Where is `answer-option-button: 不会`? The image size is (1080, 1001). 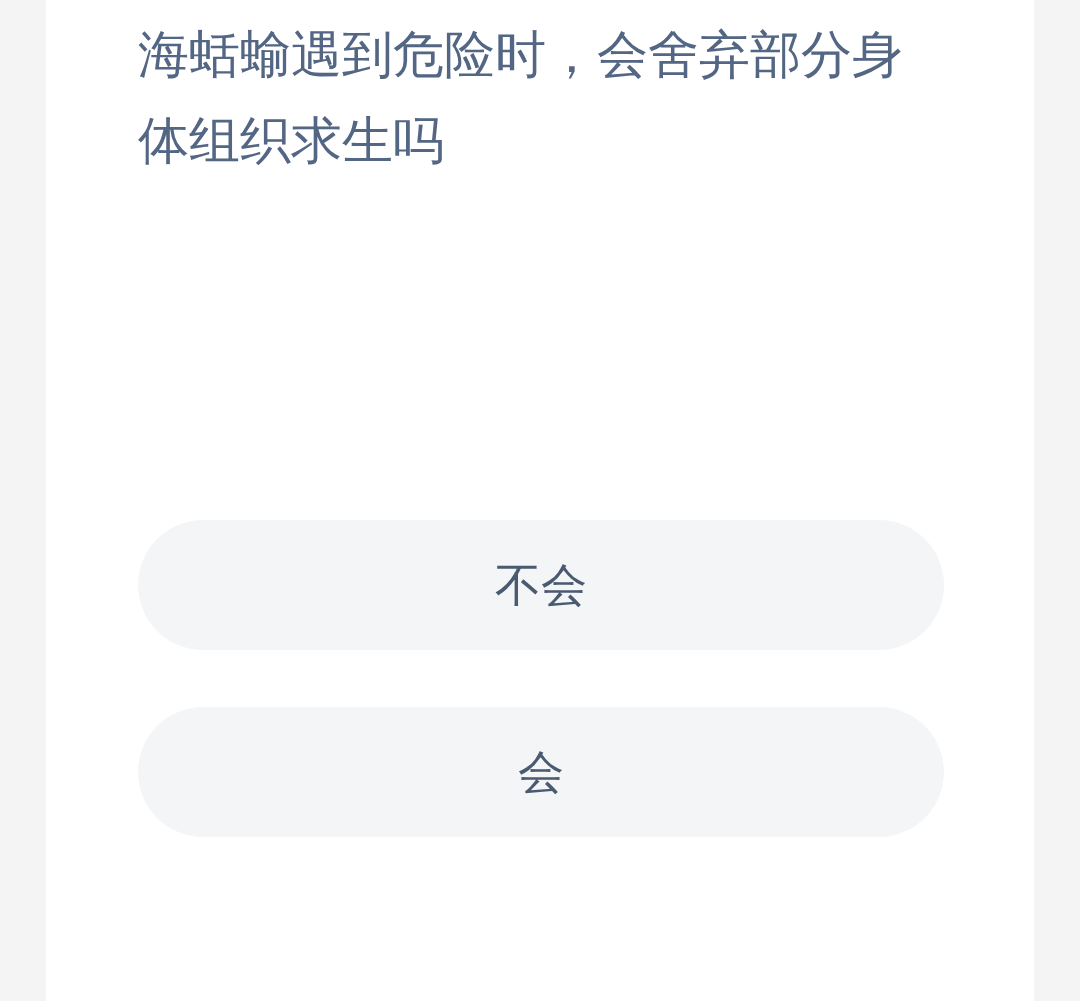 answer-option-button: 不会 is located at coordinates (541, 585).